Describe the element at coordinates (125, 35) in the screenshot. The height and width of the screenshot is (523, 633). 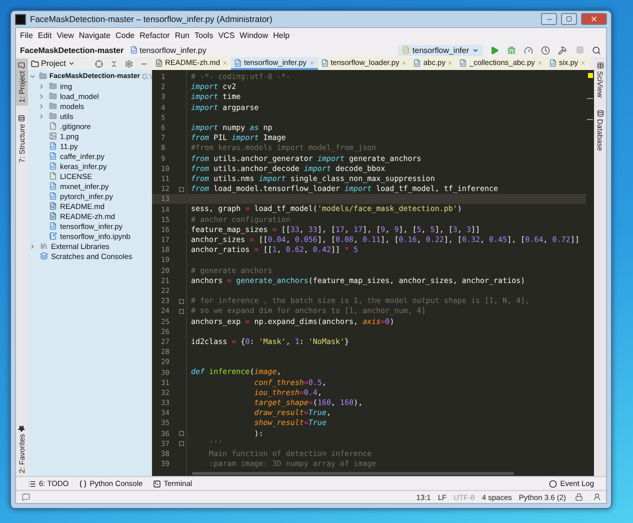
I see `menu-item: Code` at that location.